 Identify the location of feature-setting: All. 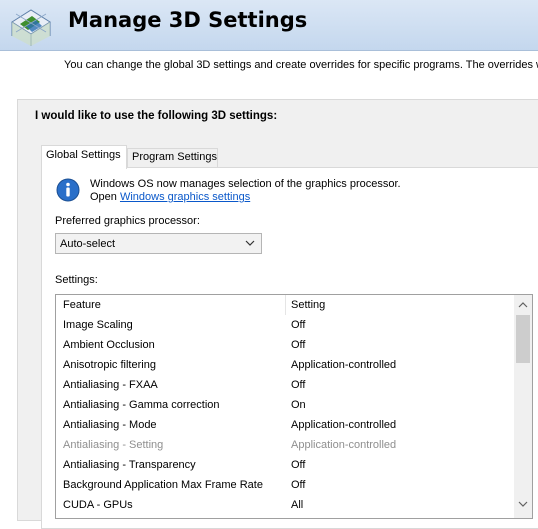
(297, 505).